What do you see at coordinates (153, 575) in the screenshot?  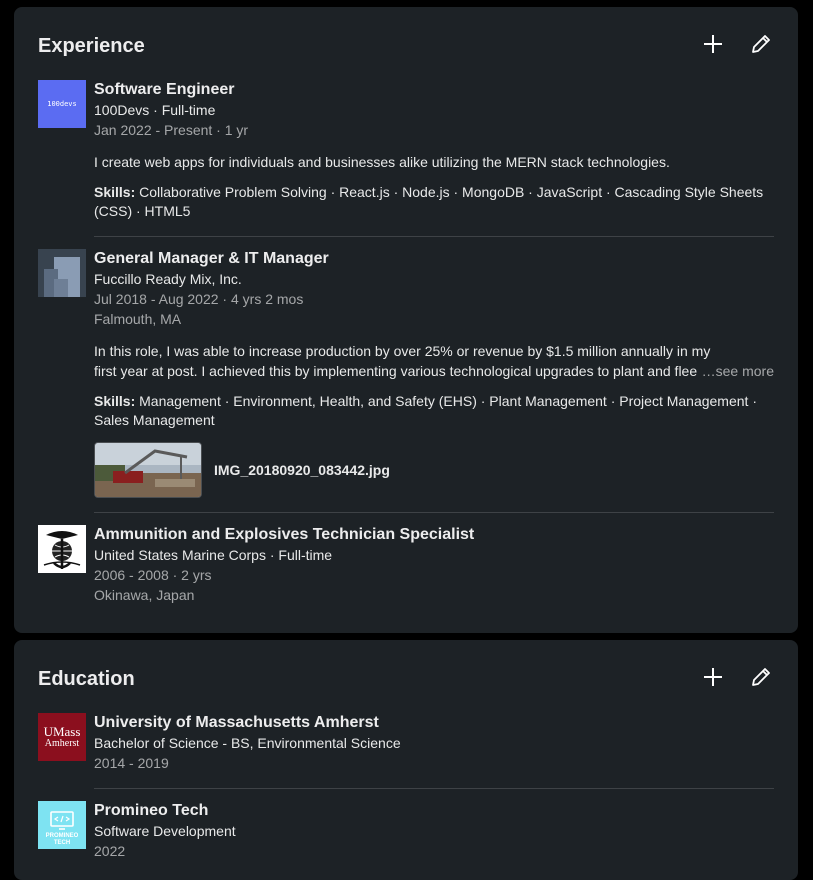 I see `job-dates: 2006 - 2008 · 2 yrs` at bounding box center [153, 575].